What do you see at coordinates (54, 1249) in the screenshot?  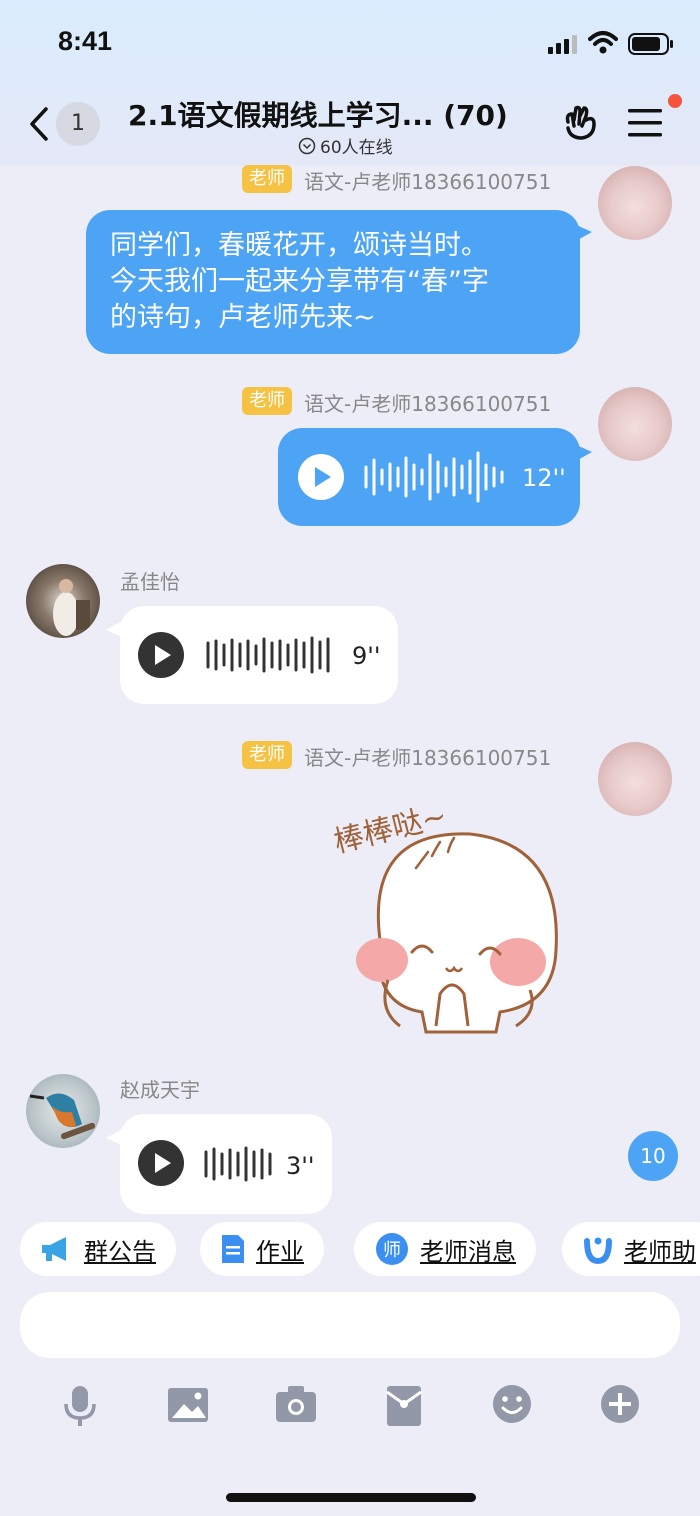 I see `megaphone-icon` at bounding box center [54, 1249].